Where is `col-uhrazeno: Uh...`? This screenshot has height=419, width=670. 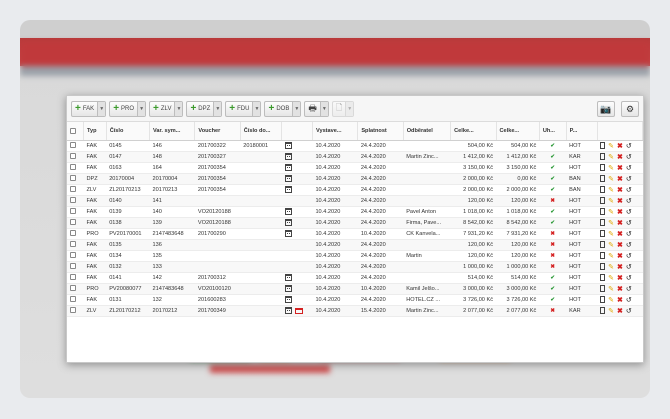 col-uhrazeno: Uh... is located at coordinates (553, 131).